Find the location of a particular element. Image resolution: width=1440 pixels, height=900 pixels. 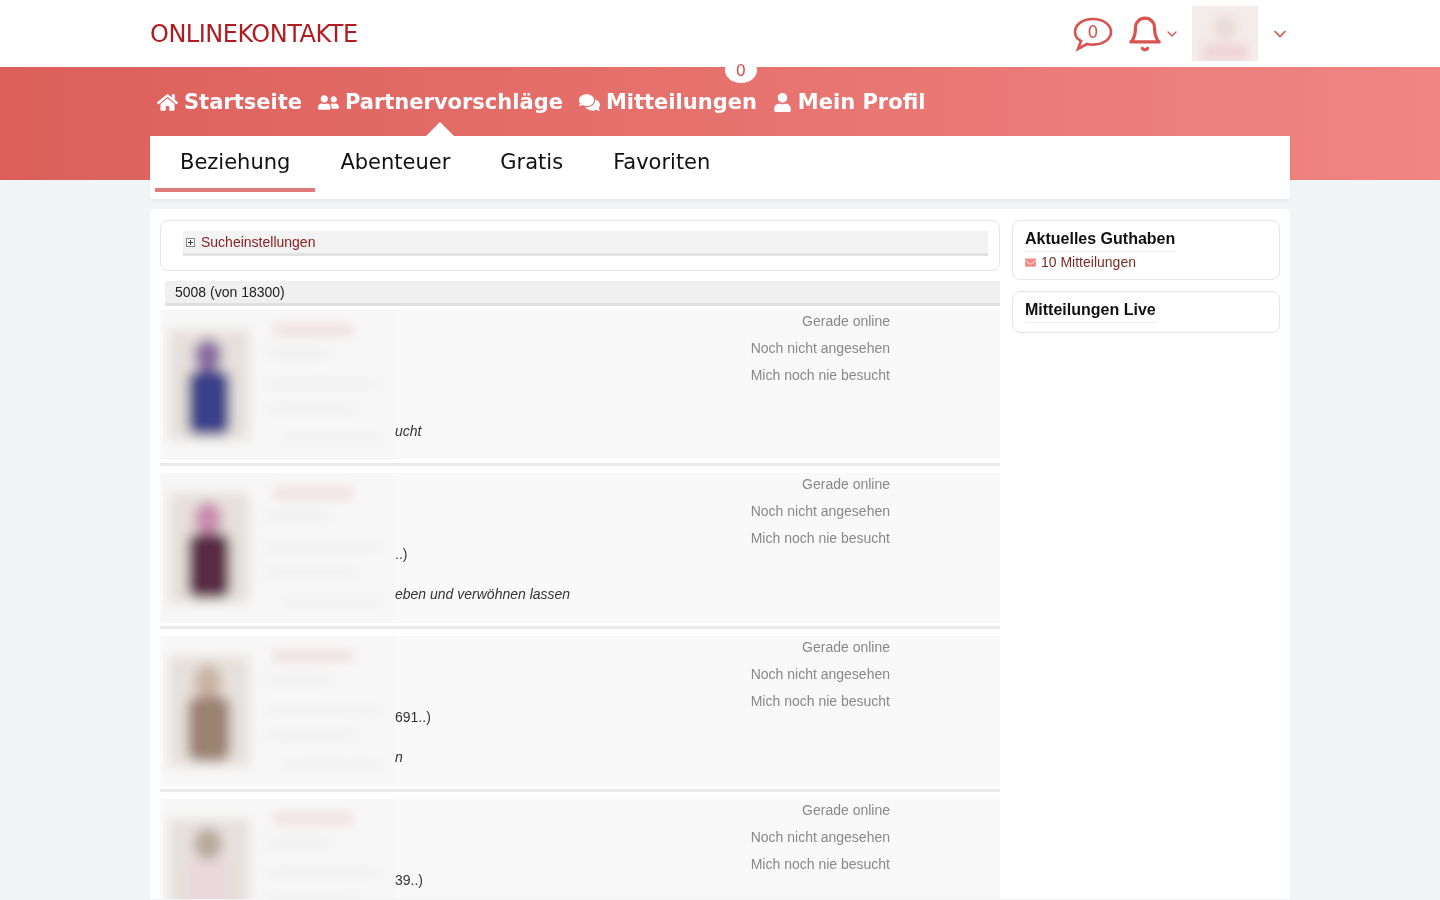

credit-text: 10 Mitteilungen is located at coordinates (1088, 262).